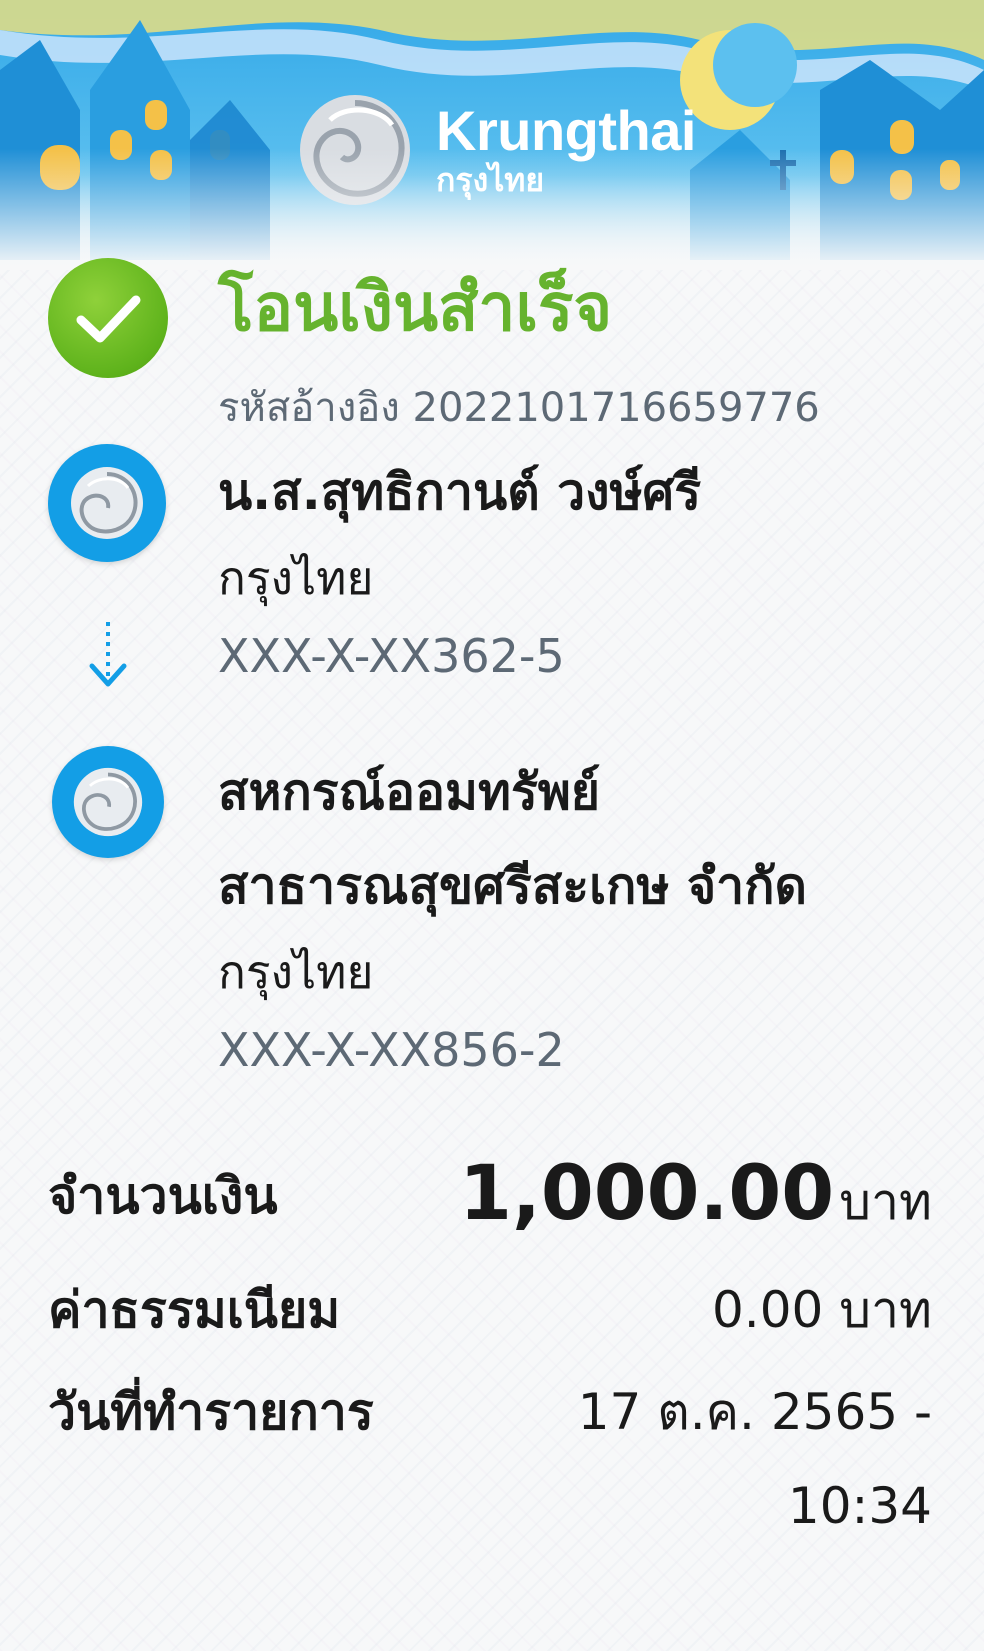 The width and height of the screenshot is (984, 1651). What do you see at coordinates (460, 492) in the screenshot?
I see `sender-name: น.ส.สุทธิกานต์ วงษ์ศรี` at bounding box center [460, 492].